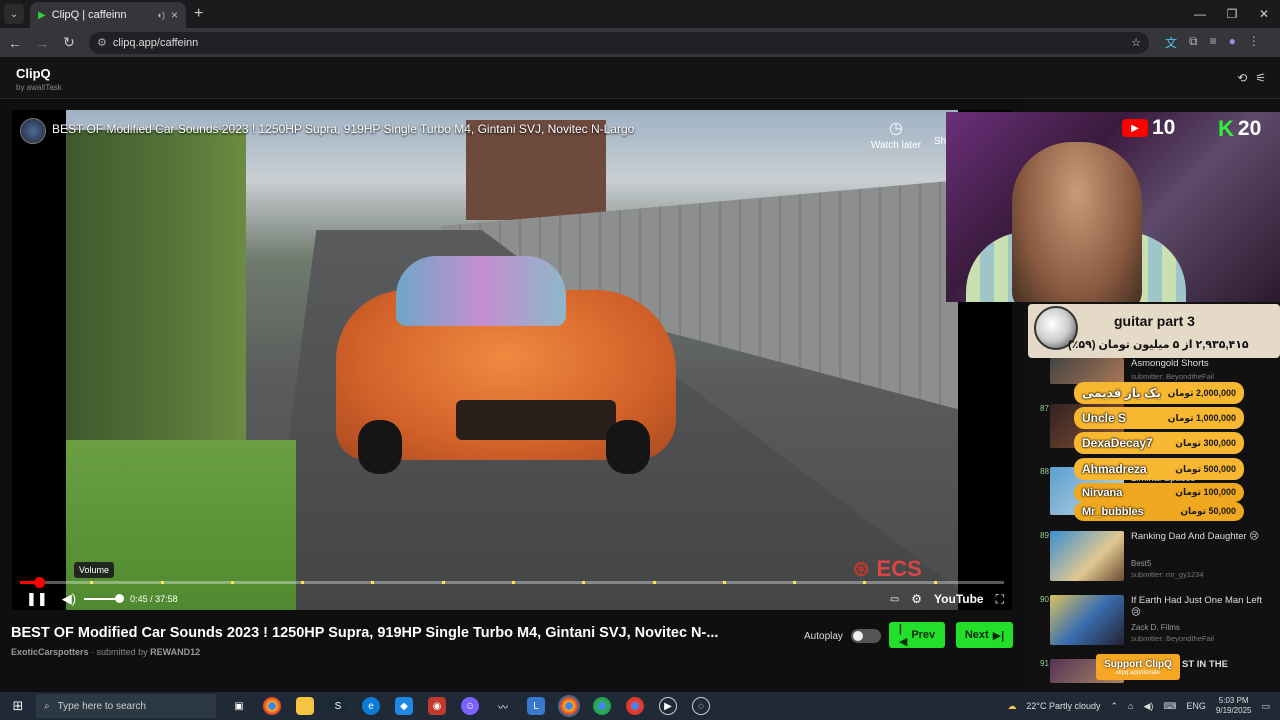 Image resolution: width=1280 pixels, height=720 pixels. What do you see at coordinates (984, 635) in the screenshot?
I see `next-button: Next ▶|` at bounding box center [984, 635].